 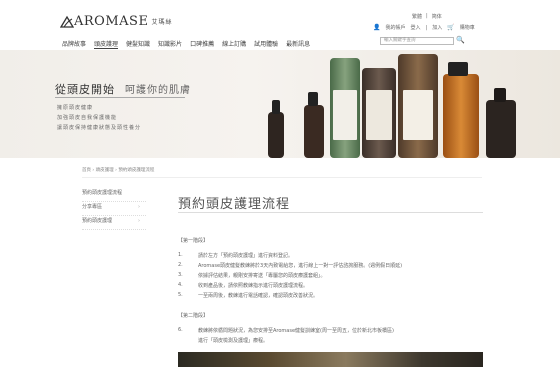 What do you see at coordinates (330, 359) in the screenshot?
I see `clinic-photo` at bounding box center [330, 359].